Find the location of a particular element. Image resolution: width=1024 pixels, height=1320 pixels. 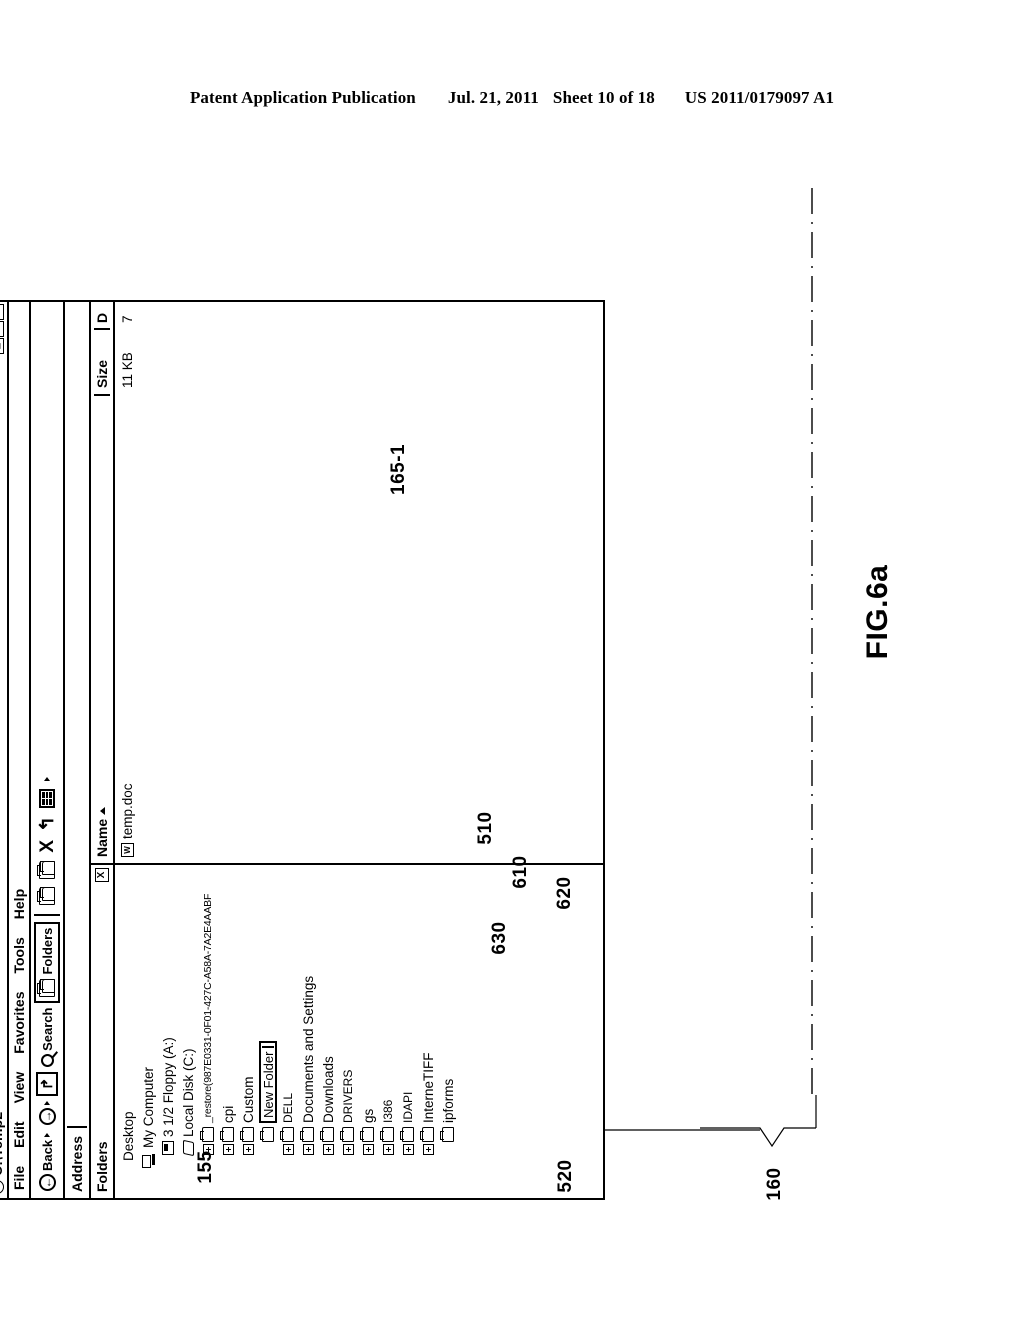

forward-button: → is located at coordinates (47, 1113).